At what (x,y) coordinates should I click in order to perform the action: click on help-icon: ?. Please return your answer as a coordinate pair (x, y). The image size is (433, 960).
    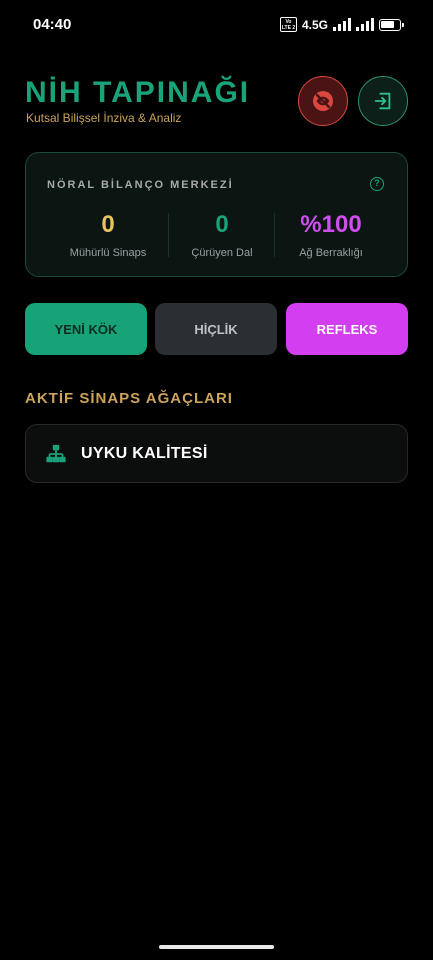
    Looking at the image, I should click on (377, 184).